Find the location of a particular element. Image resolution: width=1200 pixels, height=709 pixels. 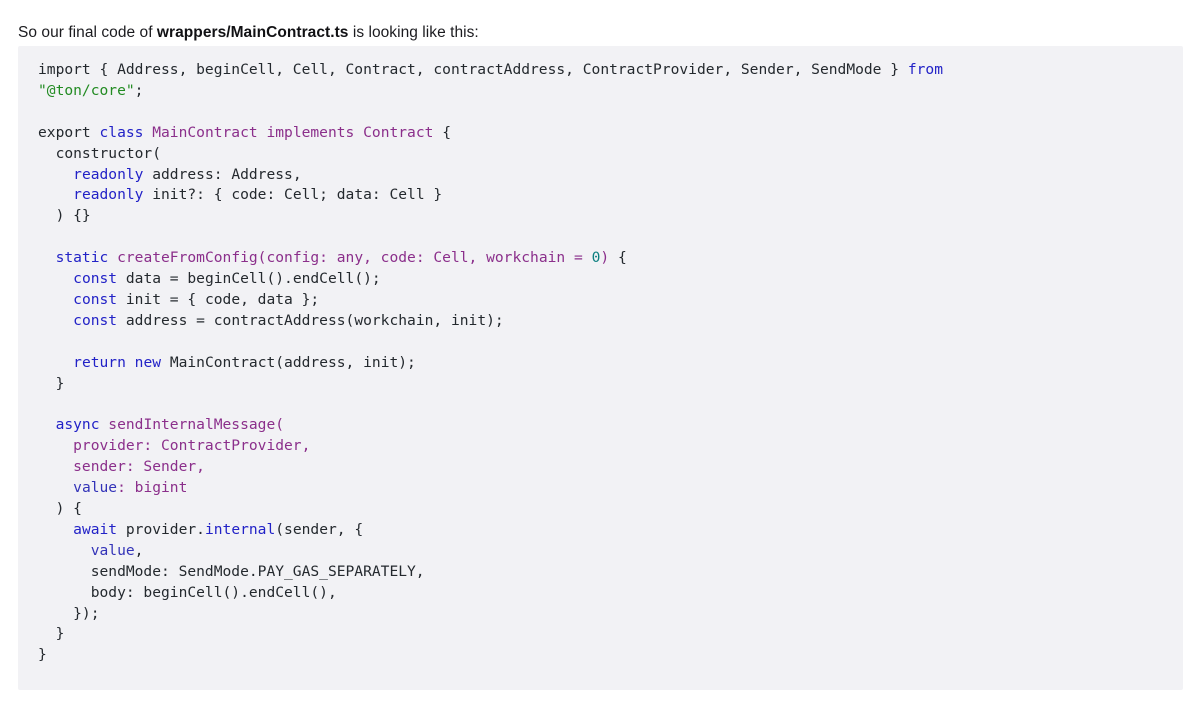

code-token: MainContract(address, init); is located at coordinates (292, 362).